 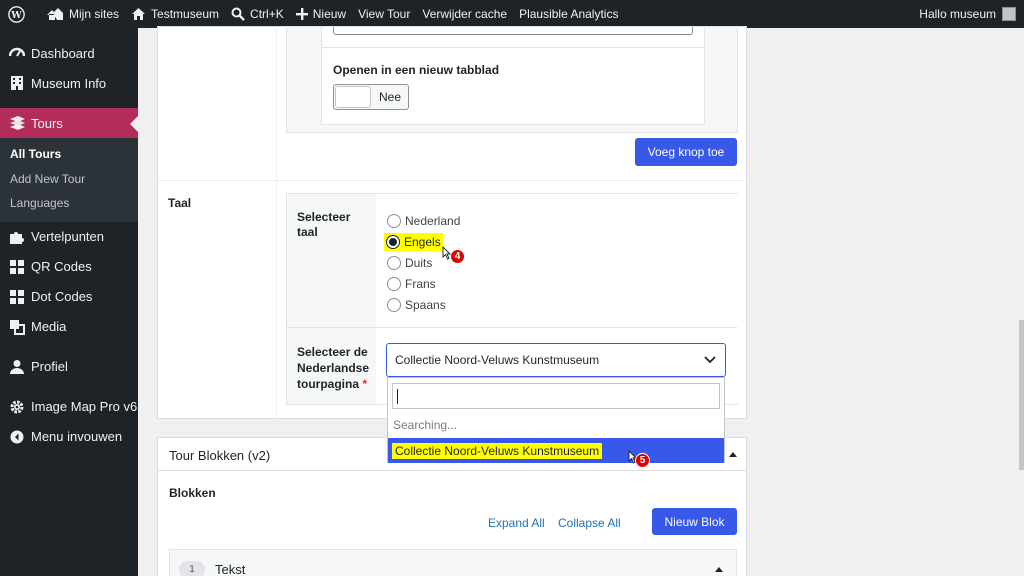 I want to click on option-label: Collectie Noord-Veluws Kunstmuseum, so click(x=497, y=450).